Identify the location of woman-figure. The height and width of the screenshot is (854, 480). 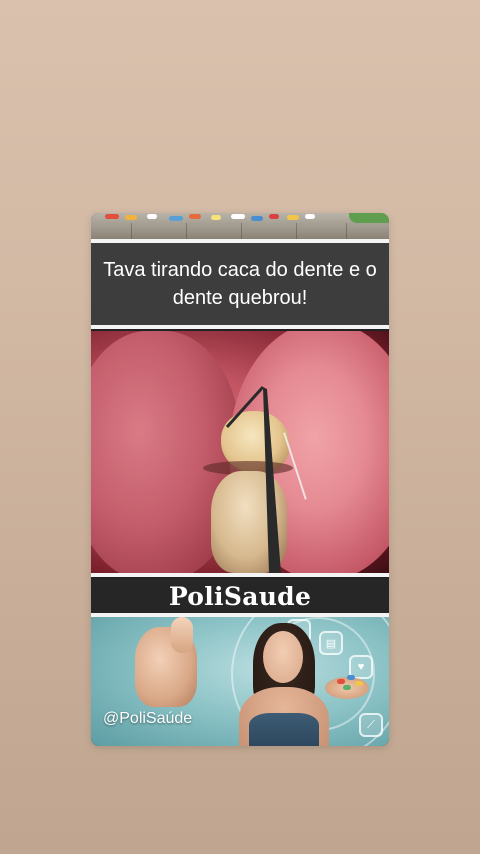
(283, 657).